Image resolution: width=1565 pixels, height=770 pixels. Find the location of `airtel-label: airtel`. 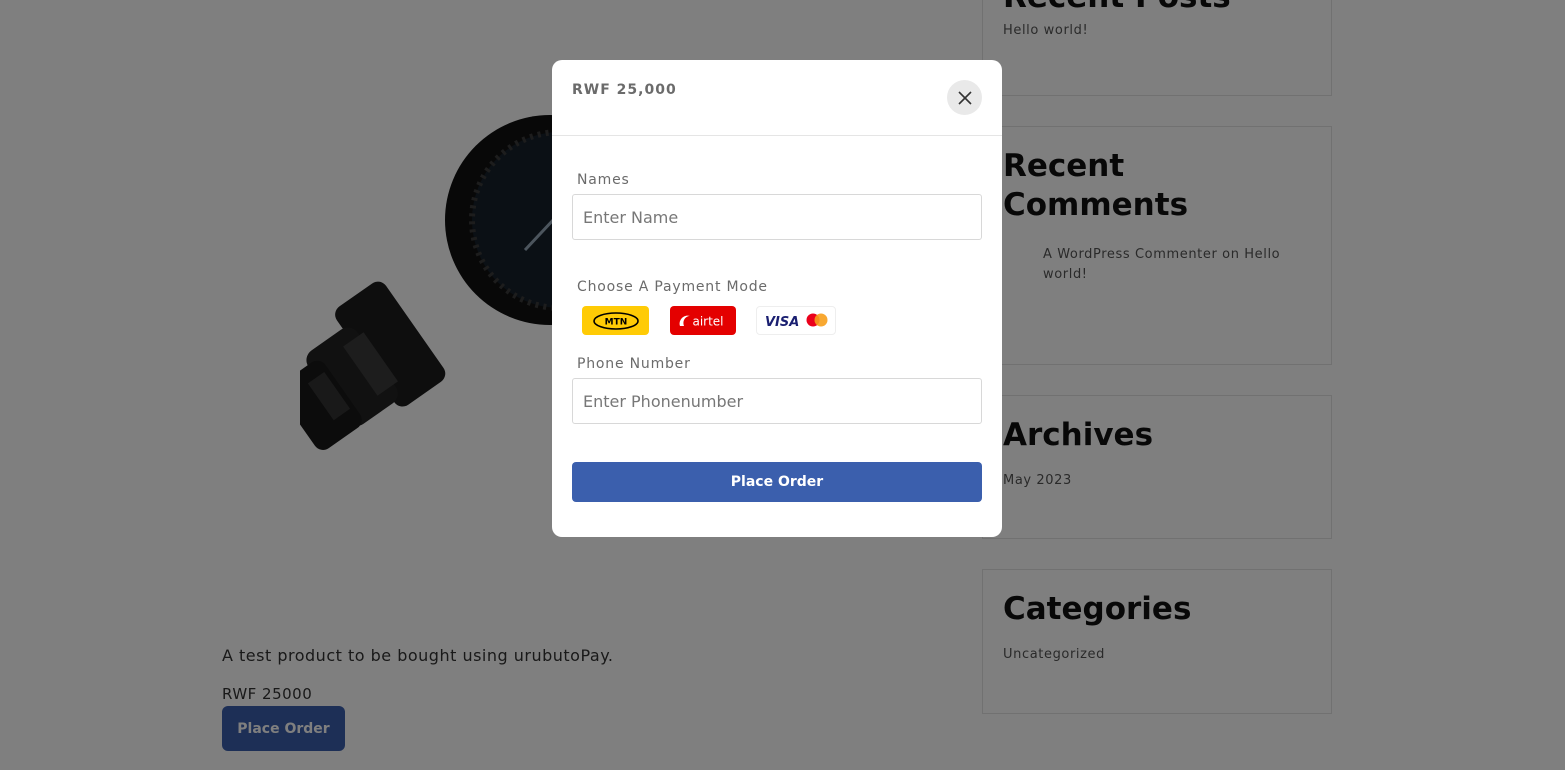

airtel-label: airtel is located at coordinates (707, 321).